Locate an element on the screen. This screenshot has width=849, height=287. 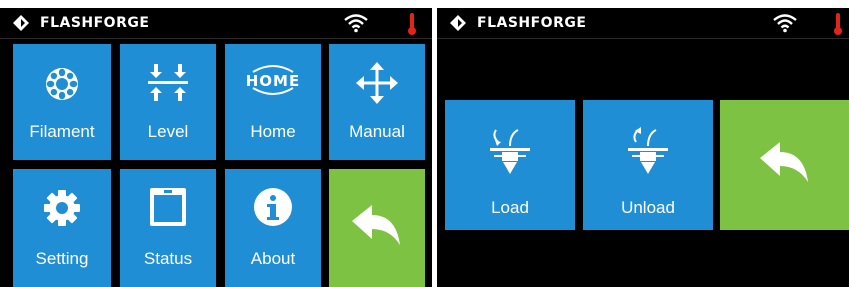
about-label: About is located at coordinates (273, 258).